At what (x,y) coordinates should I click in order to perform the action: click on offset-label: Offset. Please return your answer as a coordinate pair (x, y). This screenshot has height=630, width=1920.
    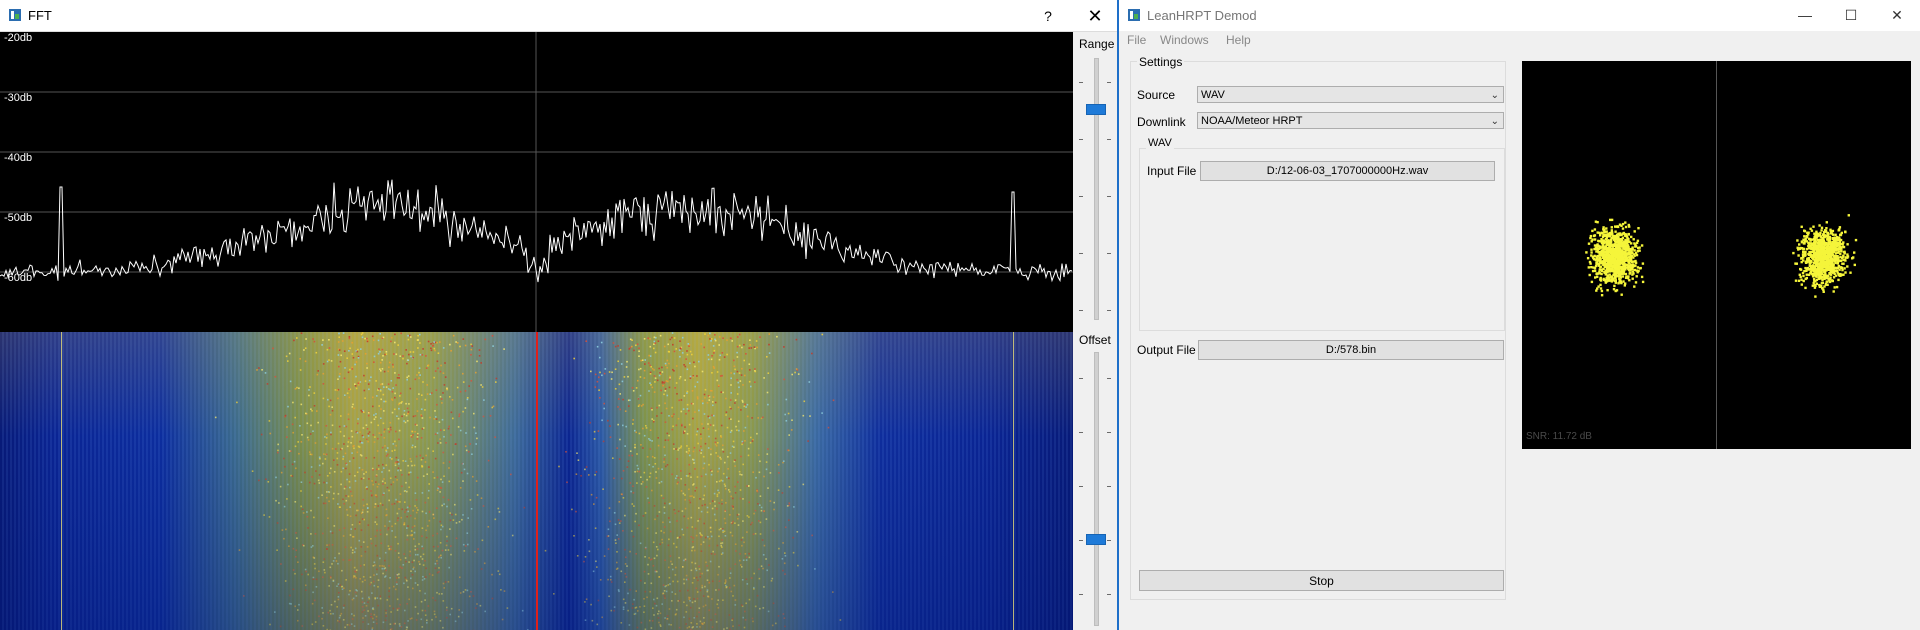
    Looking at the image, I should click on (1095, 340).